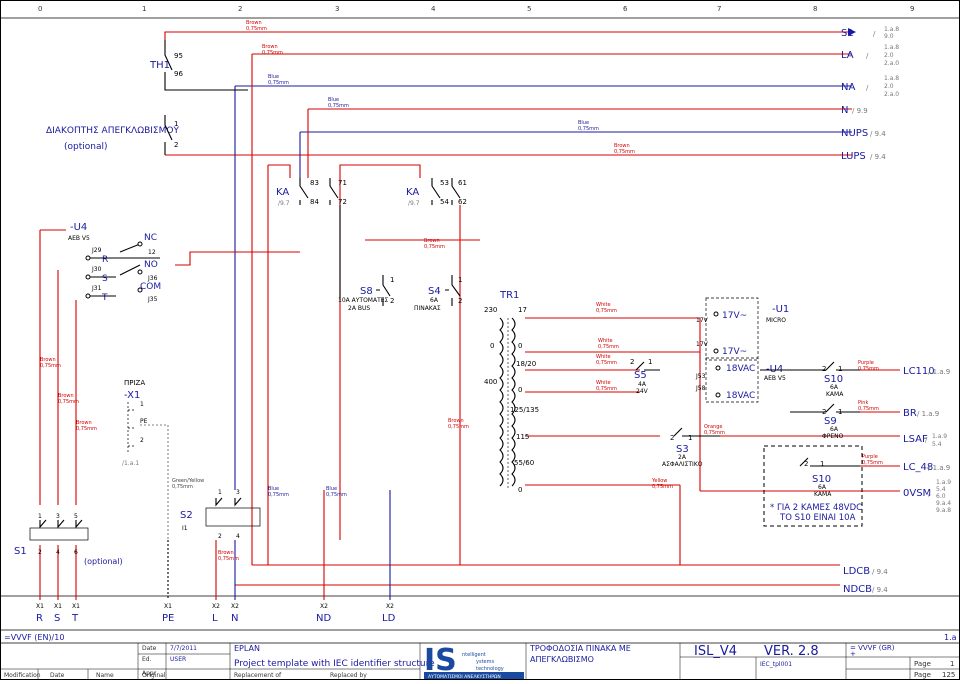 This screenshot has height=684, width=960. What do you see at coordinates (501, 402) in the screenshot?
I see `tr1-primary-coil` at bounding box center [501, 402].